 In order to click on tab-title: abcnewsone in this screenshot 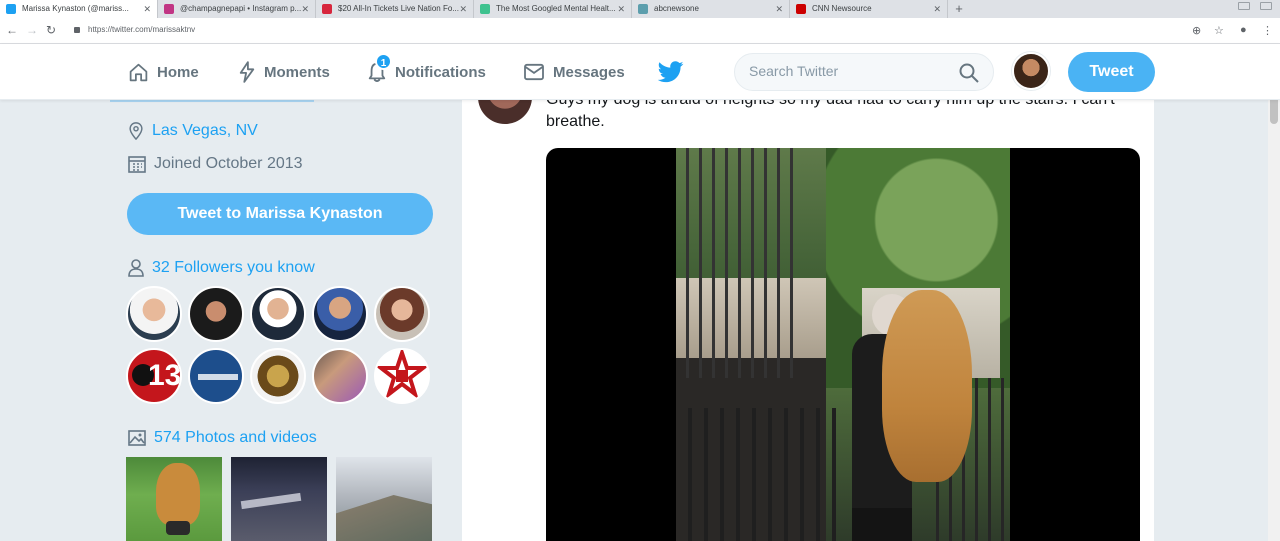, I will do `click(676, 8)`.